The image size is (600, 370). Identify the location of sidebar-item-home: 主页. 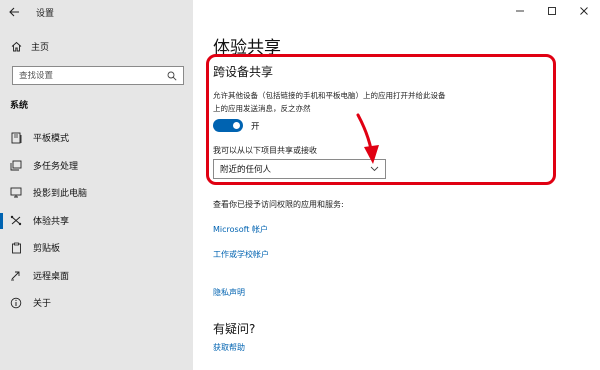
(96, 46).